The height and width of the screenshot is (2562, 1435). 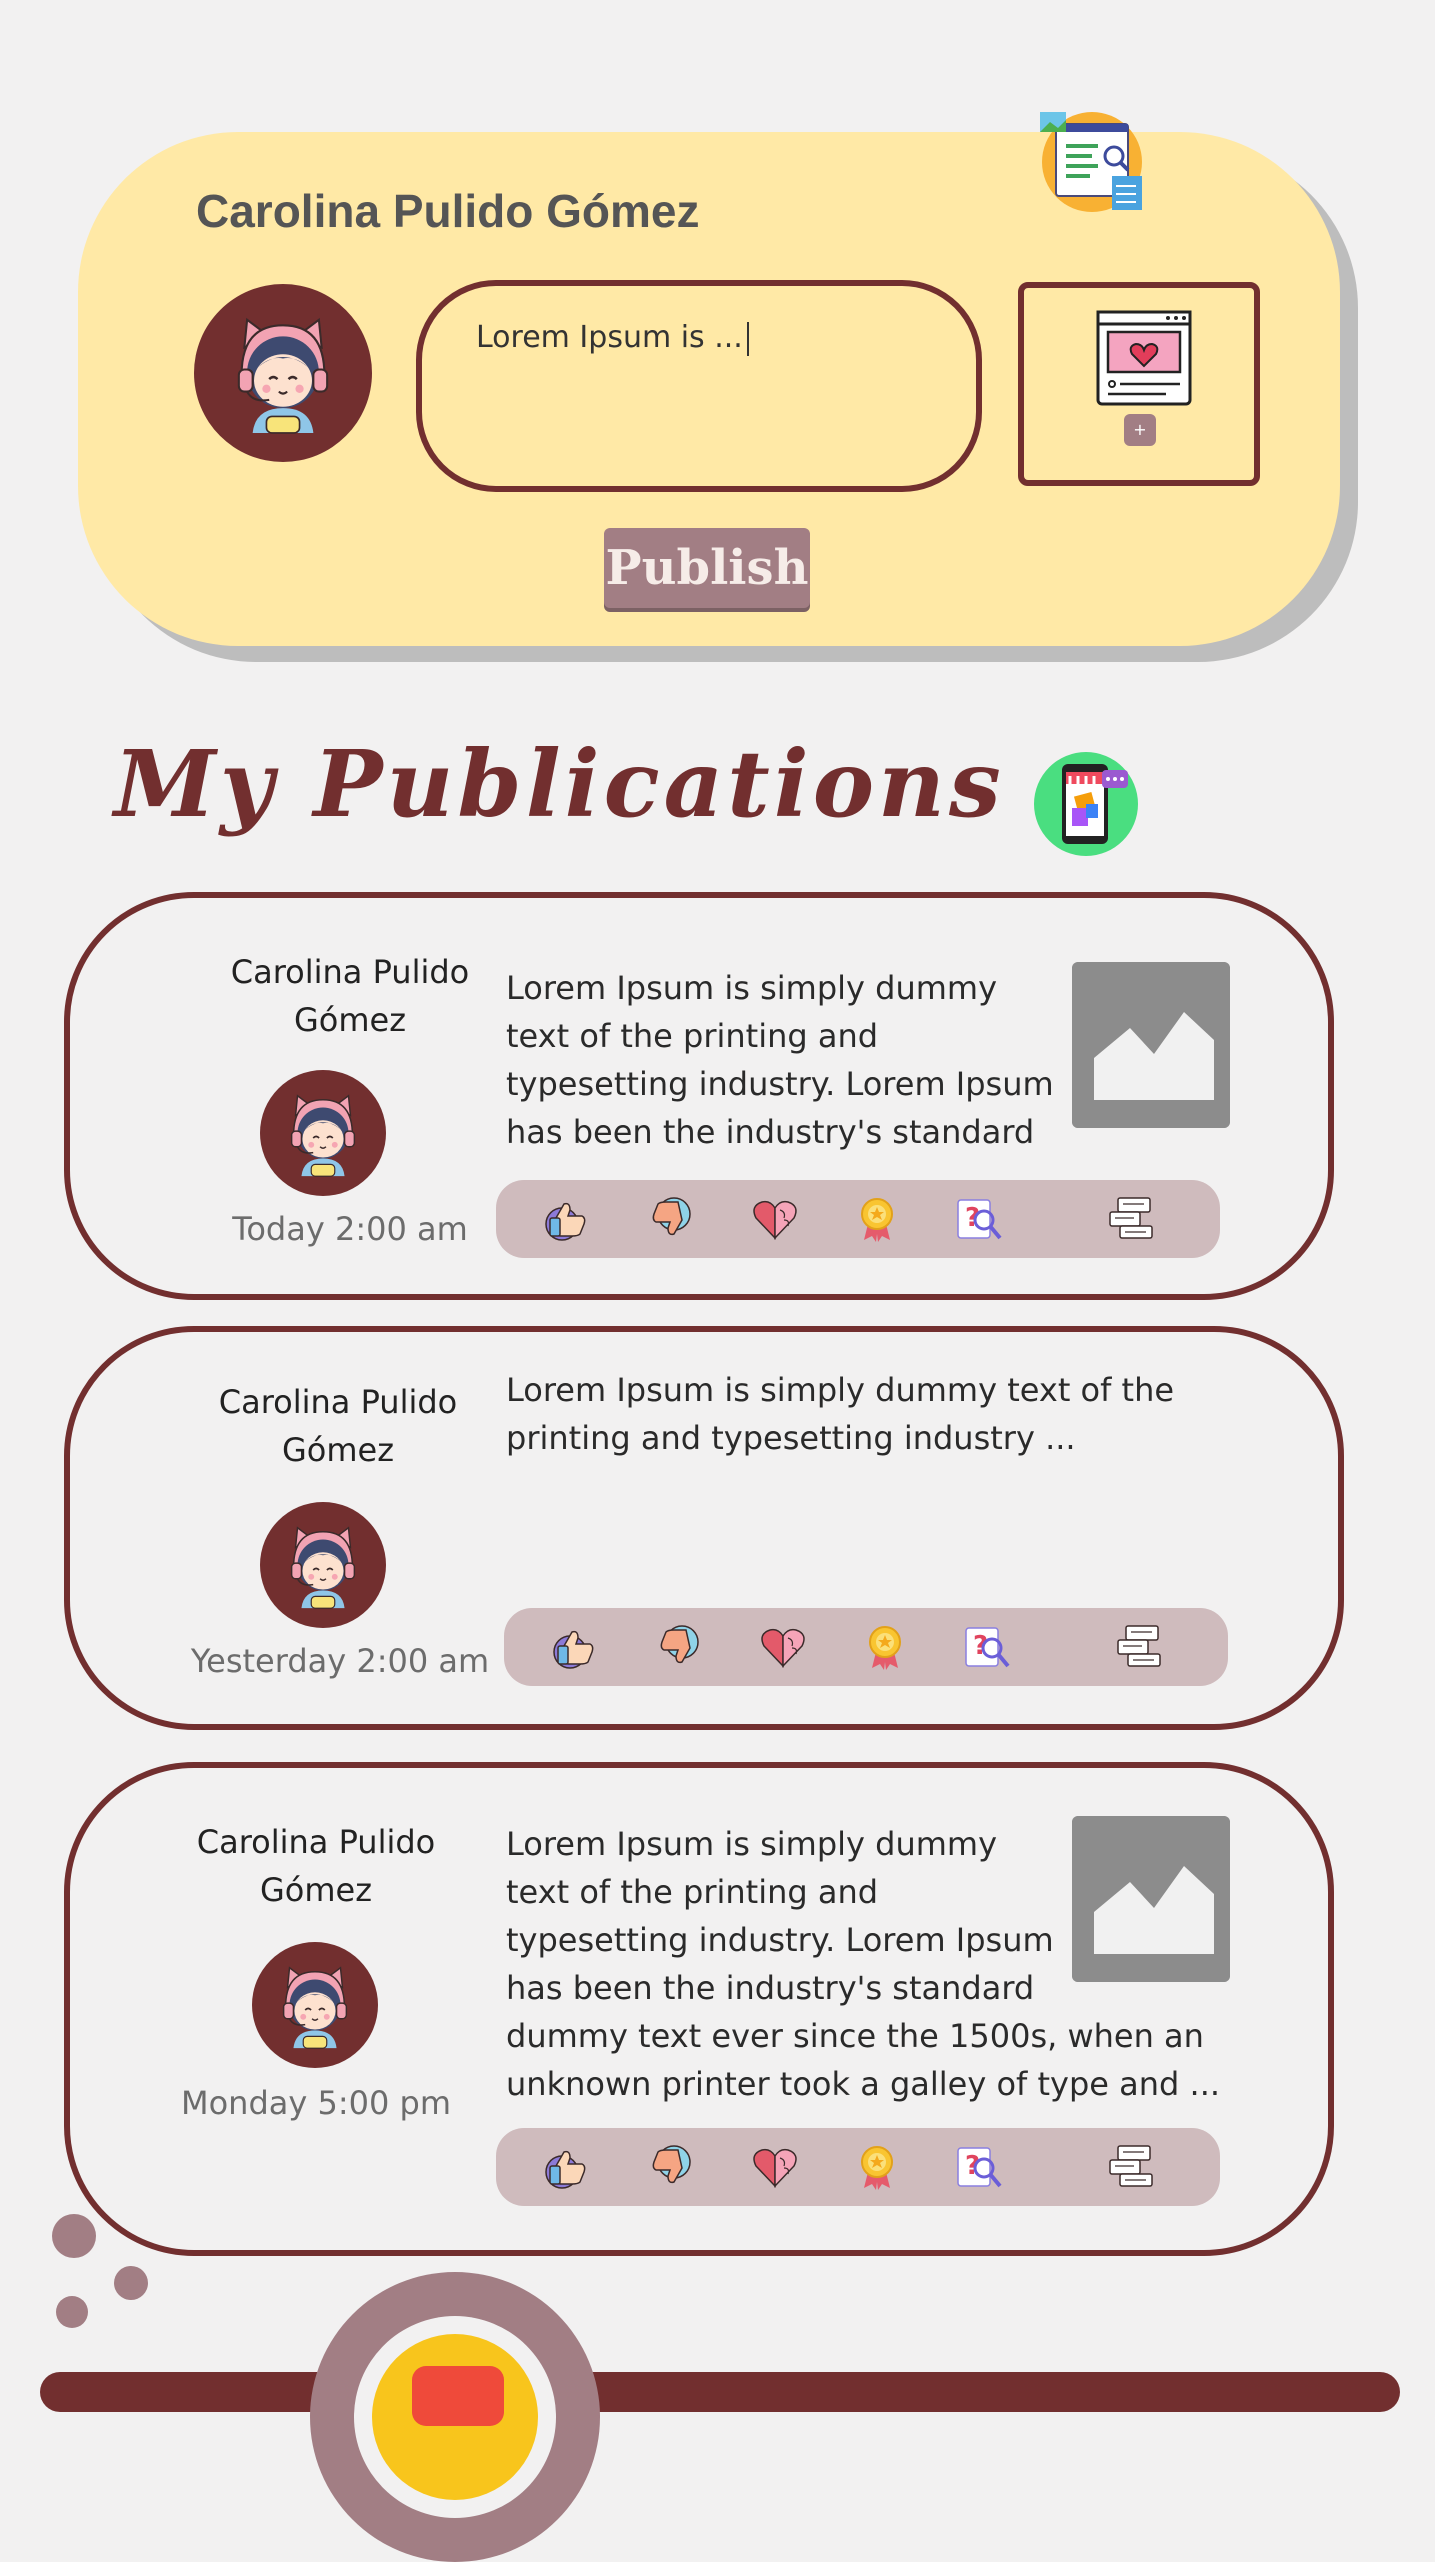 I want to click on bottom-nav-bar, so click(x=720, y=2392).